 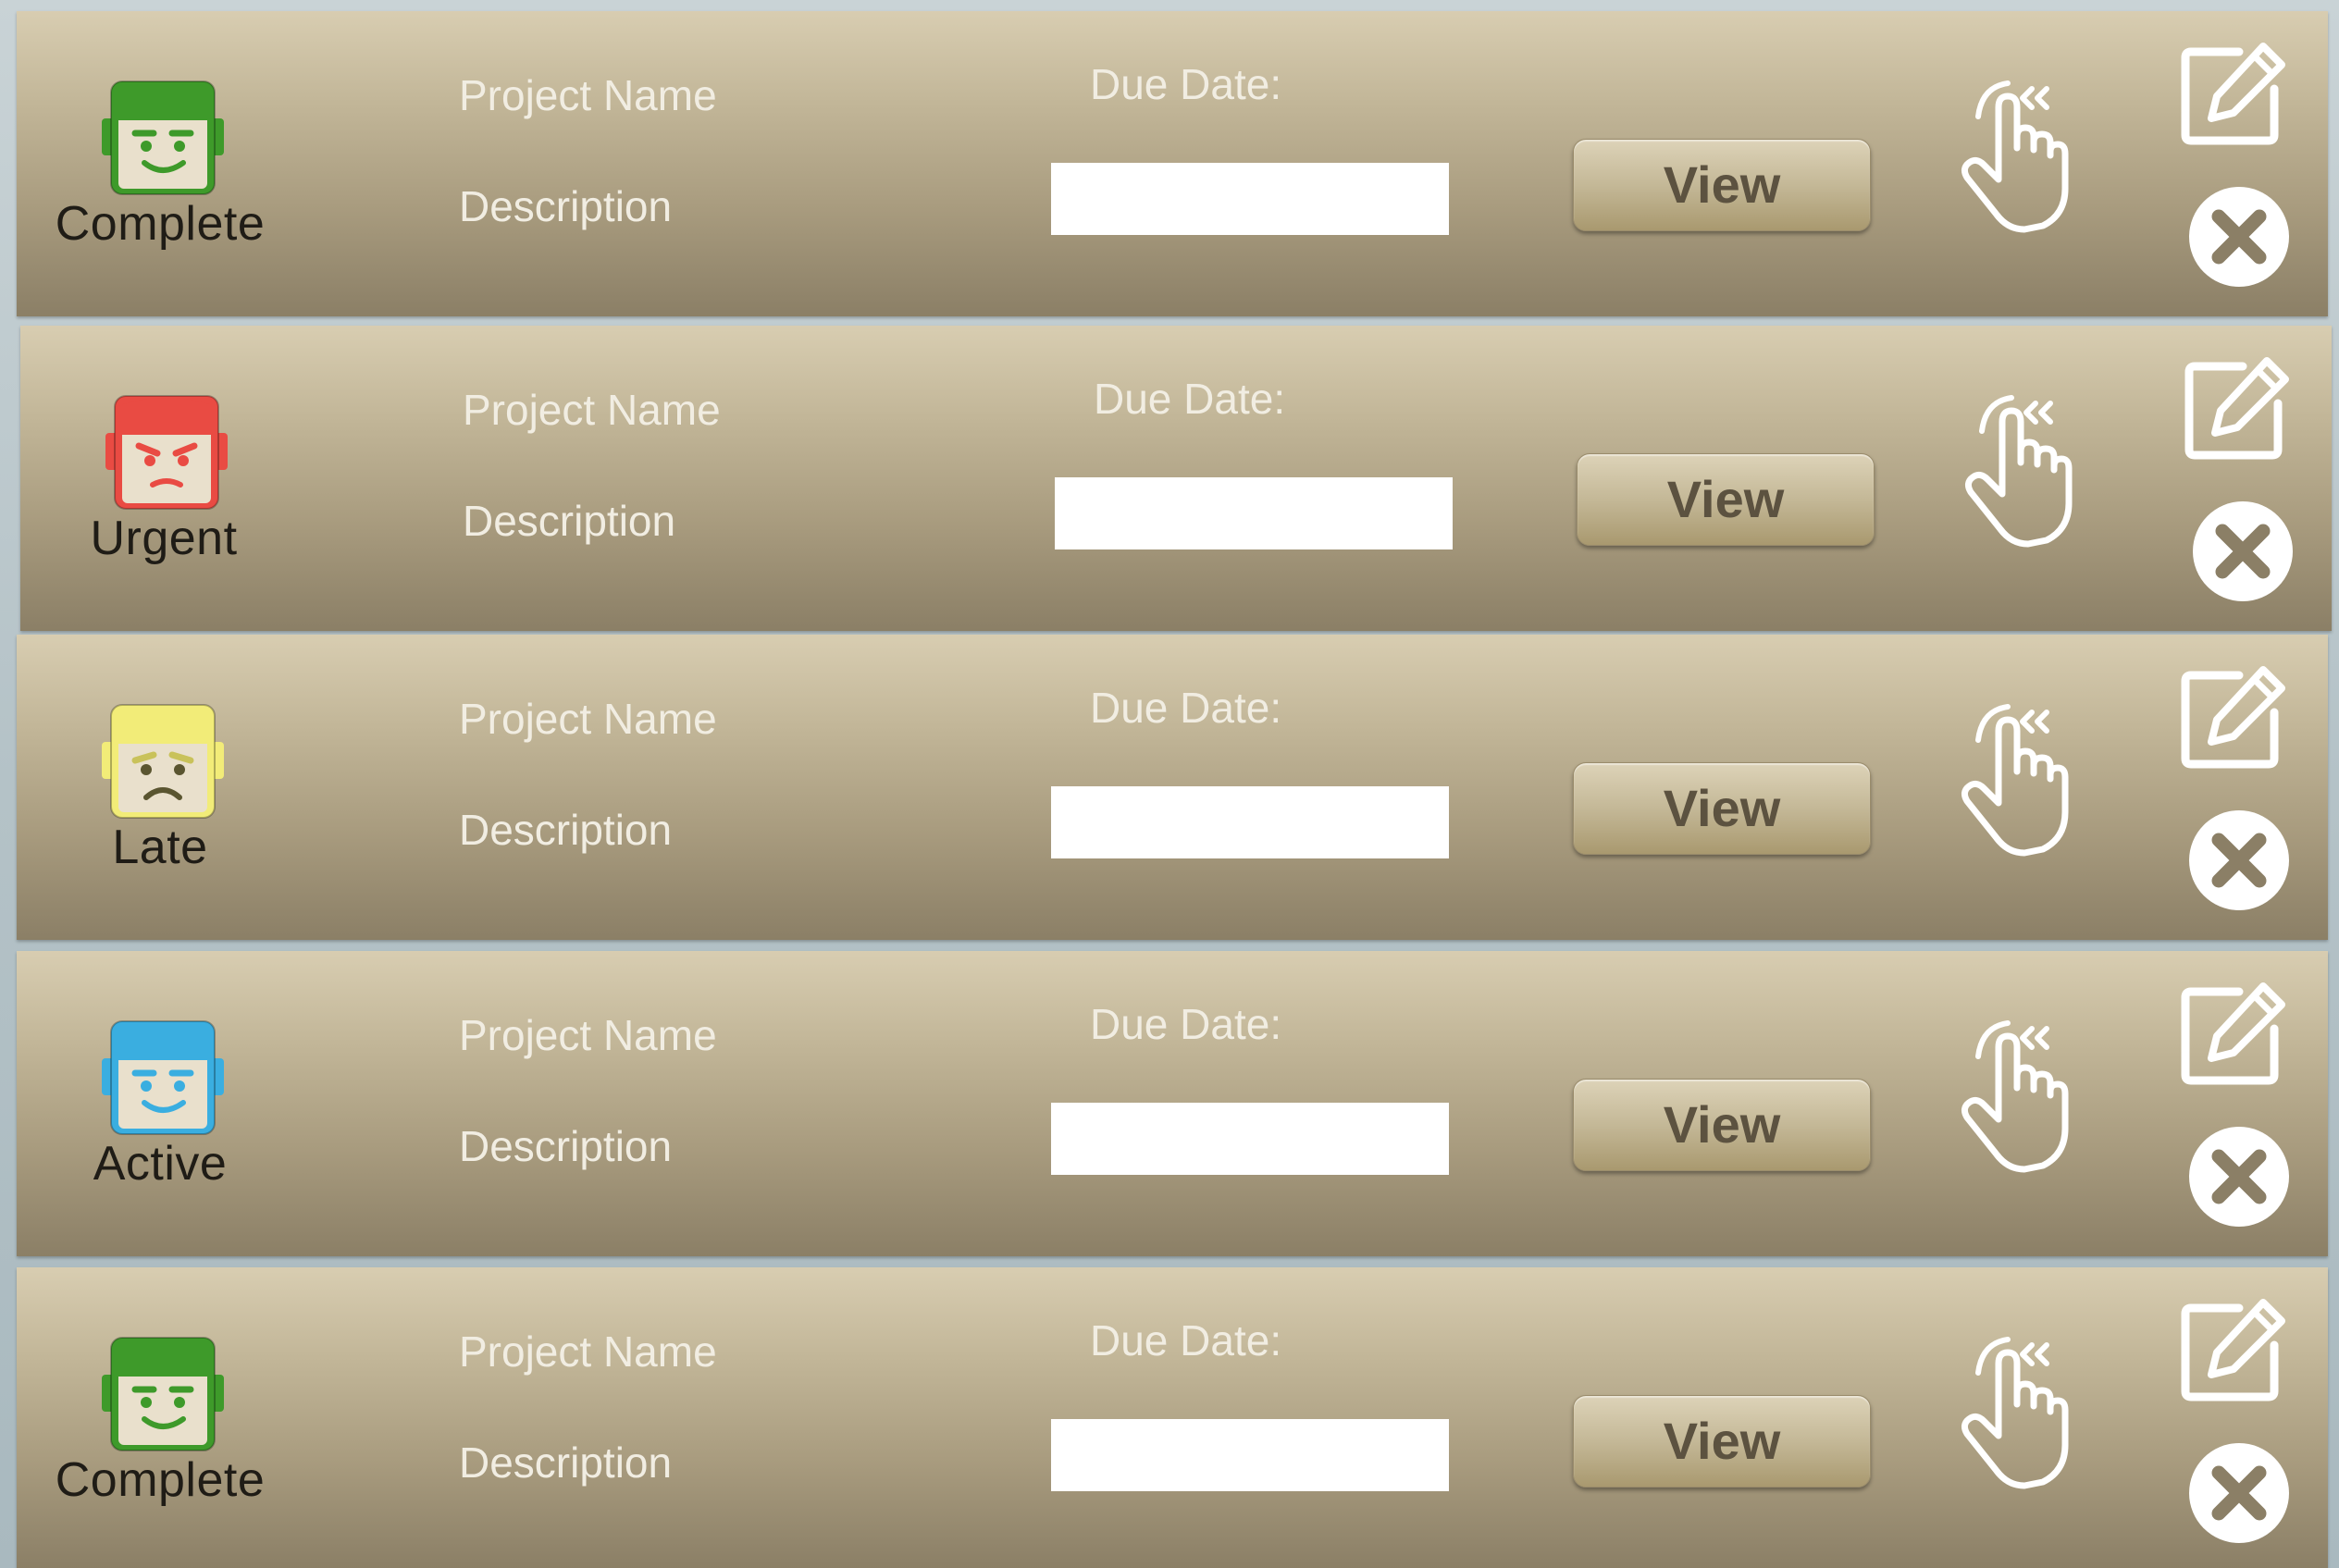 What do you see at coordinates (160, 1164) in the screenshot?
I see `status-label: Active` at bounding box center [160, 1164].